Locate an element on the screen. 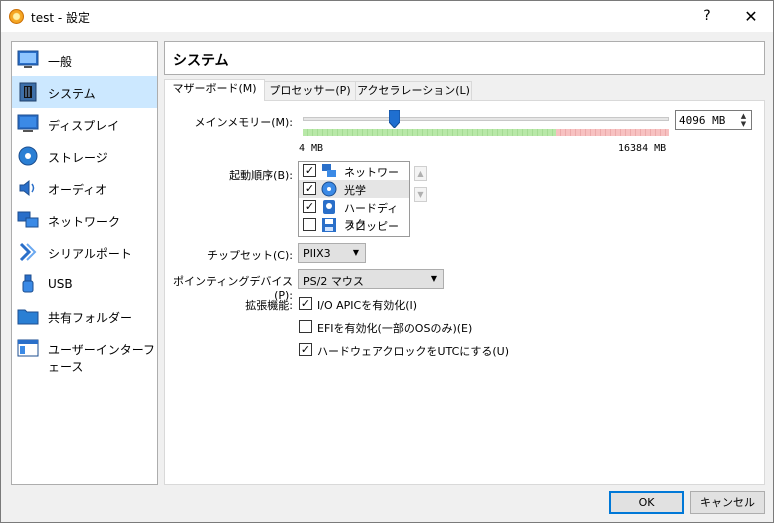 The height and width of the screenshot is (523, 774). sidebar-item-label: ネットワーク is located at coordinates (84, 222).